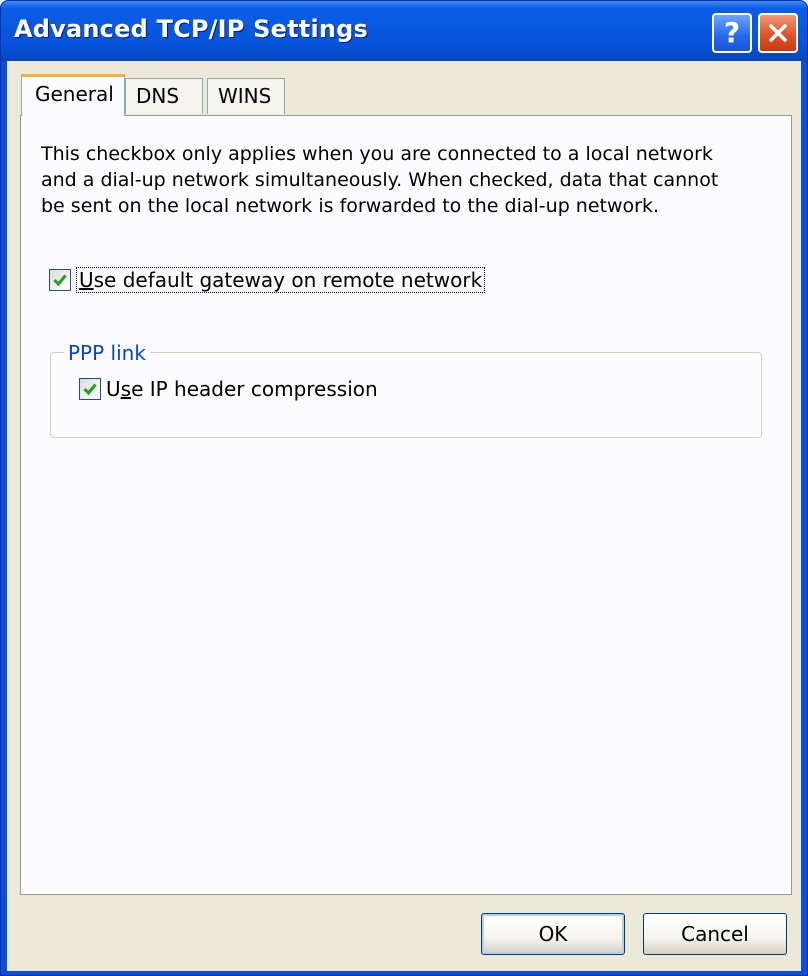 This screenshot has width=808, height=976. Describe the element at coordinates (254, 389) in the screenshot. I see `compression-label-text: e IP header compression` at that location.